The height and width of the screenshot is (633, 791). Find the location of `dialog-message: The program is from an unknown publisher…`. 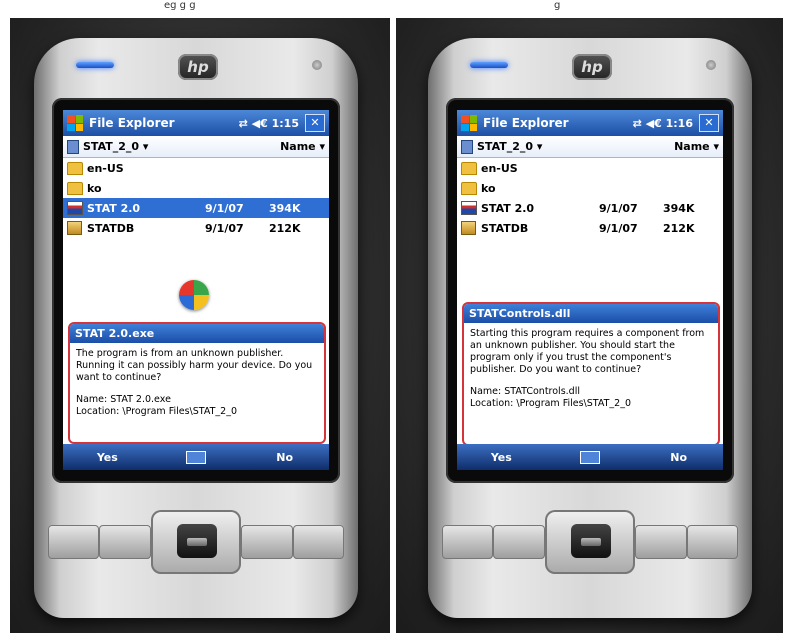

dialog-message: The program is from an unknown publisher… is located at coordinates (194, 365).